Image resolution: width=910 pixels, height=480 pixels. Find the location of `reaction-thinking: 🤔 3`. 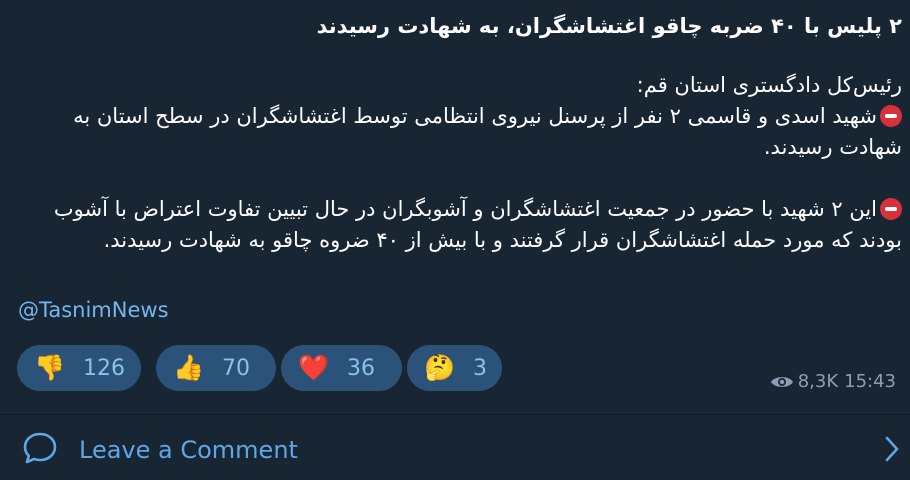

reaction-thinking: 🤔 3 is located at coordinates (454, 368).